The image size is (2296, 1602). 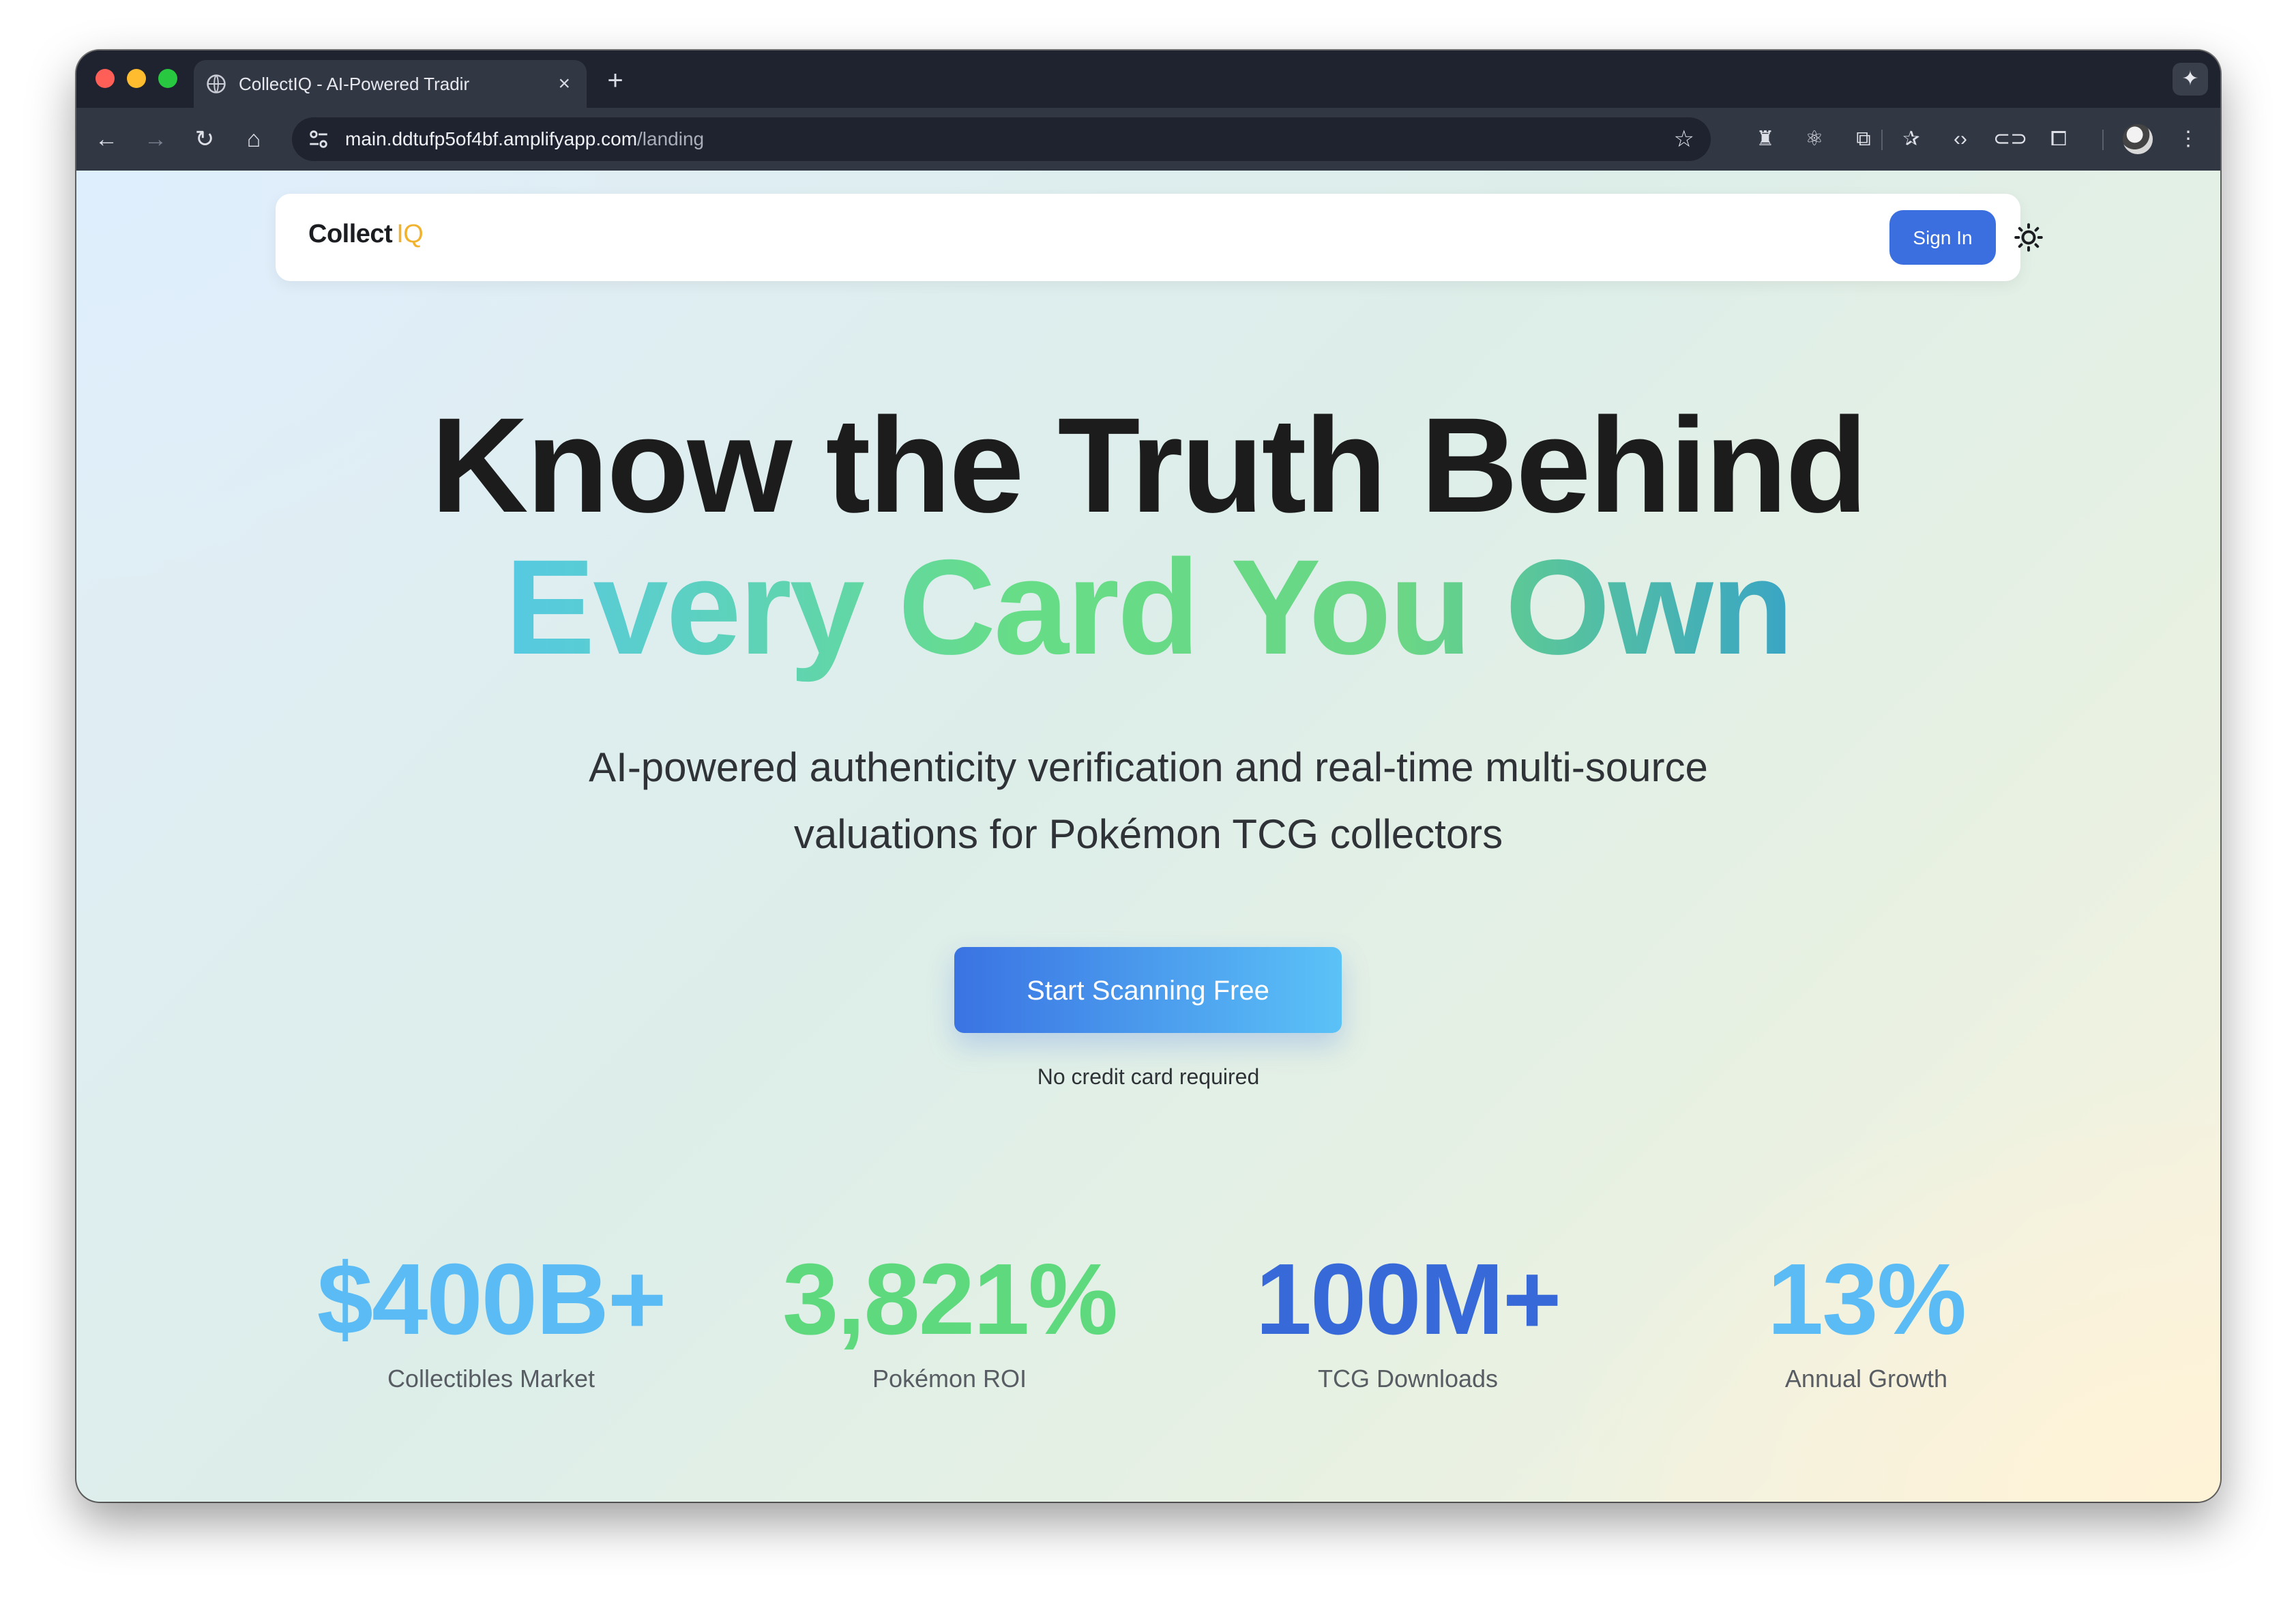 What do you see at coordinates (492, 1299) in the screenshot?
I see `stat-value: $400B+` at bounding box center [492, 1299].